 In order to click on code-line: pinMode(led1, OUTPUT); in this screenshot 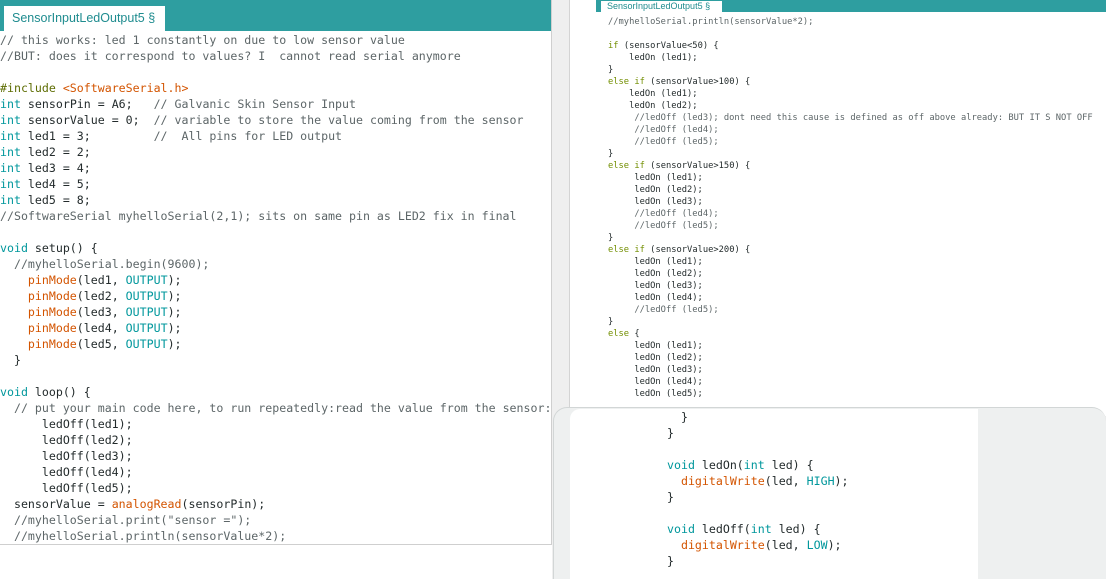, I will do `click(275, 280)`.